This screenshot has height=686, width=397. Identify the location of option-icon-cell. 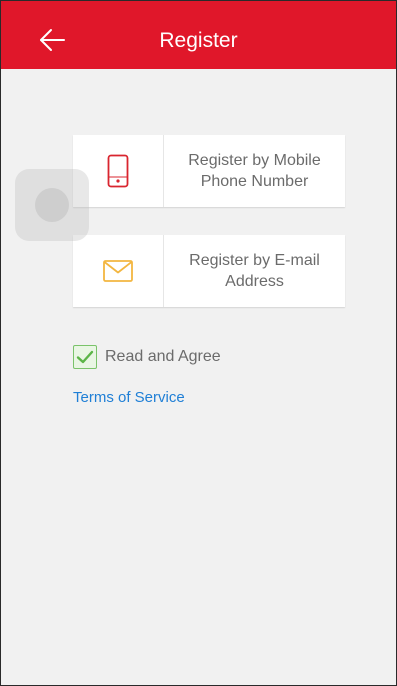
(118, 271).